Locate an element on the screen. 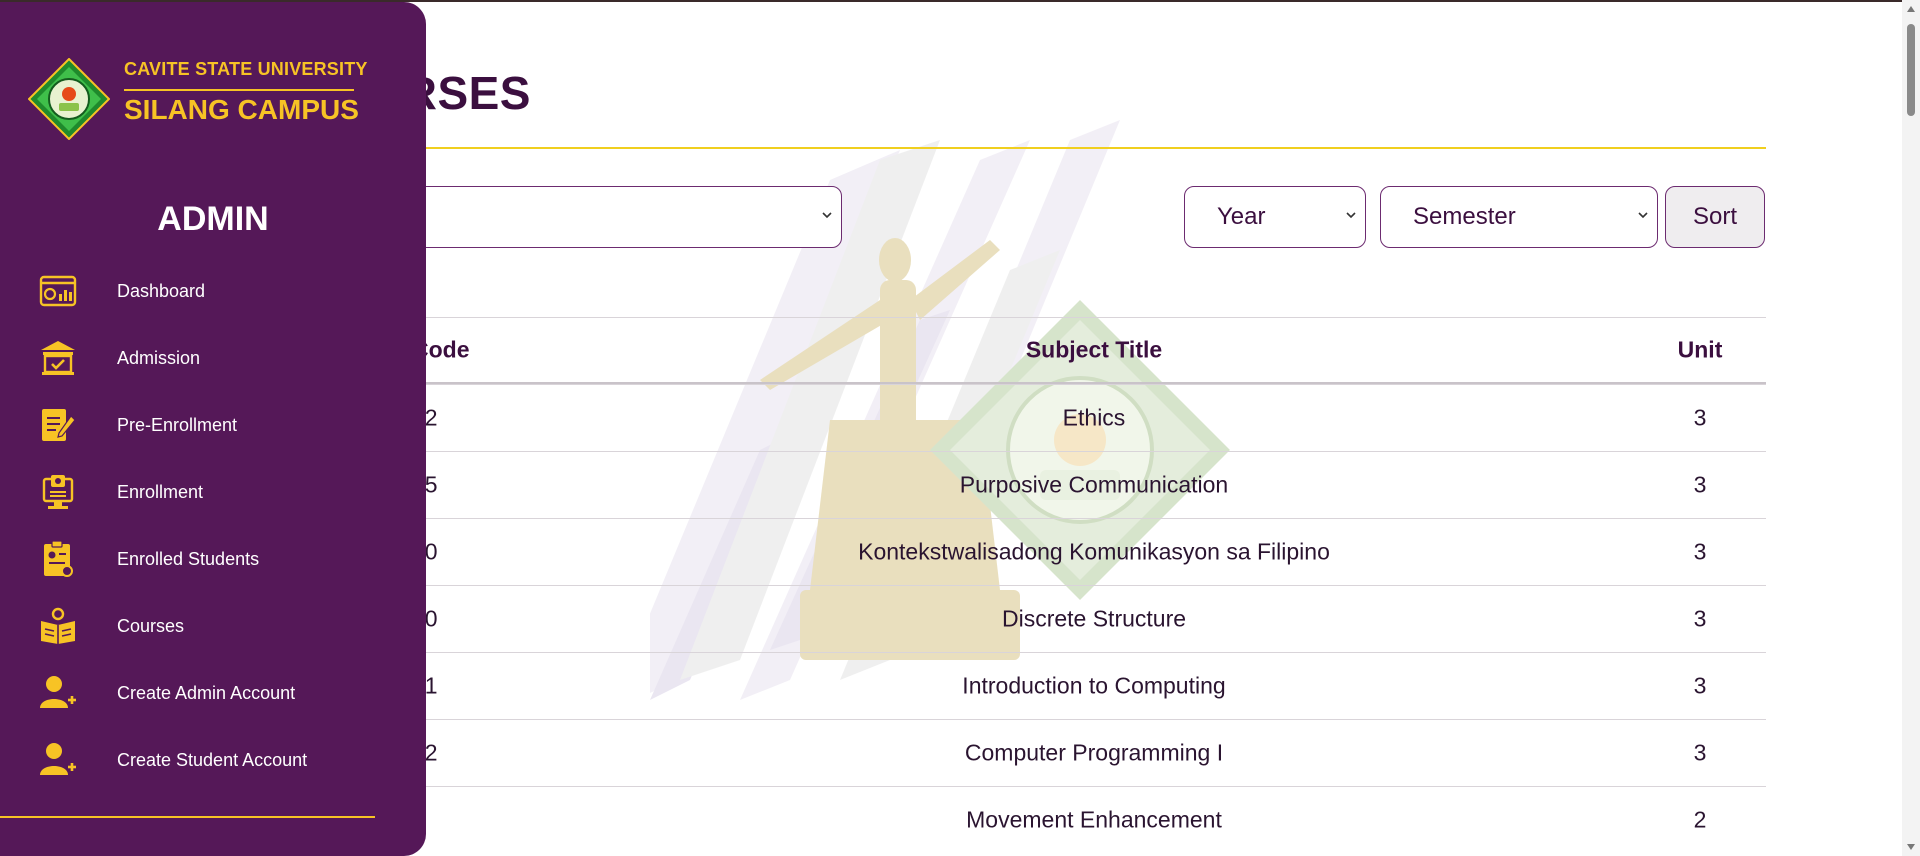  year-select-value: Year is located at coordinates (1241, 216).